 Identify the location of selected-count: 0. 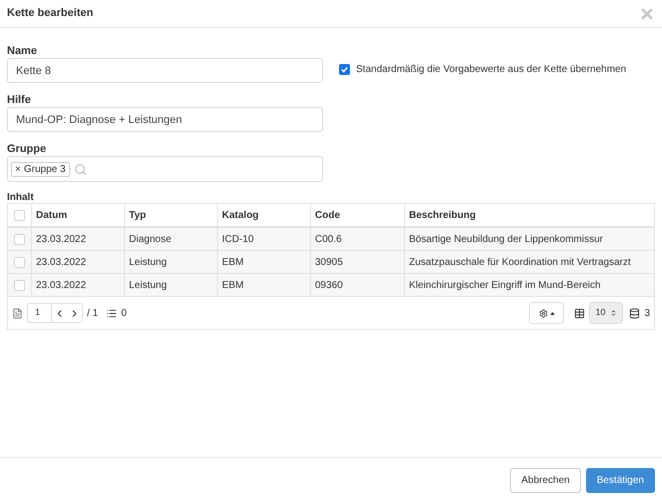
(124, 313).